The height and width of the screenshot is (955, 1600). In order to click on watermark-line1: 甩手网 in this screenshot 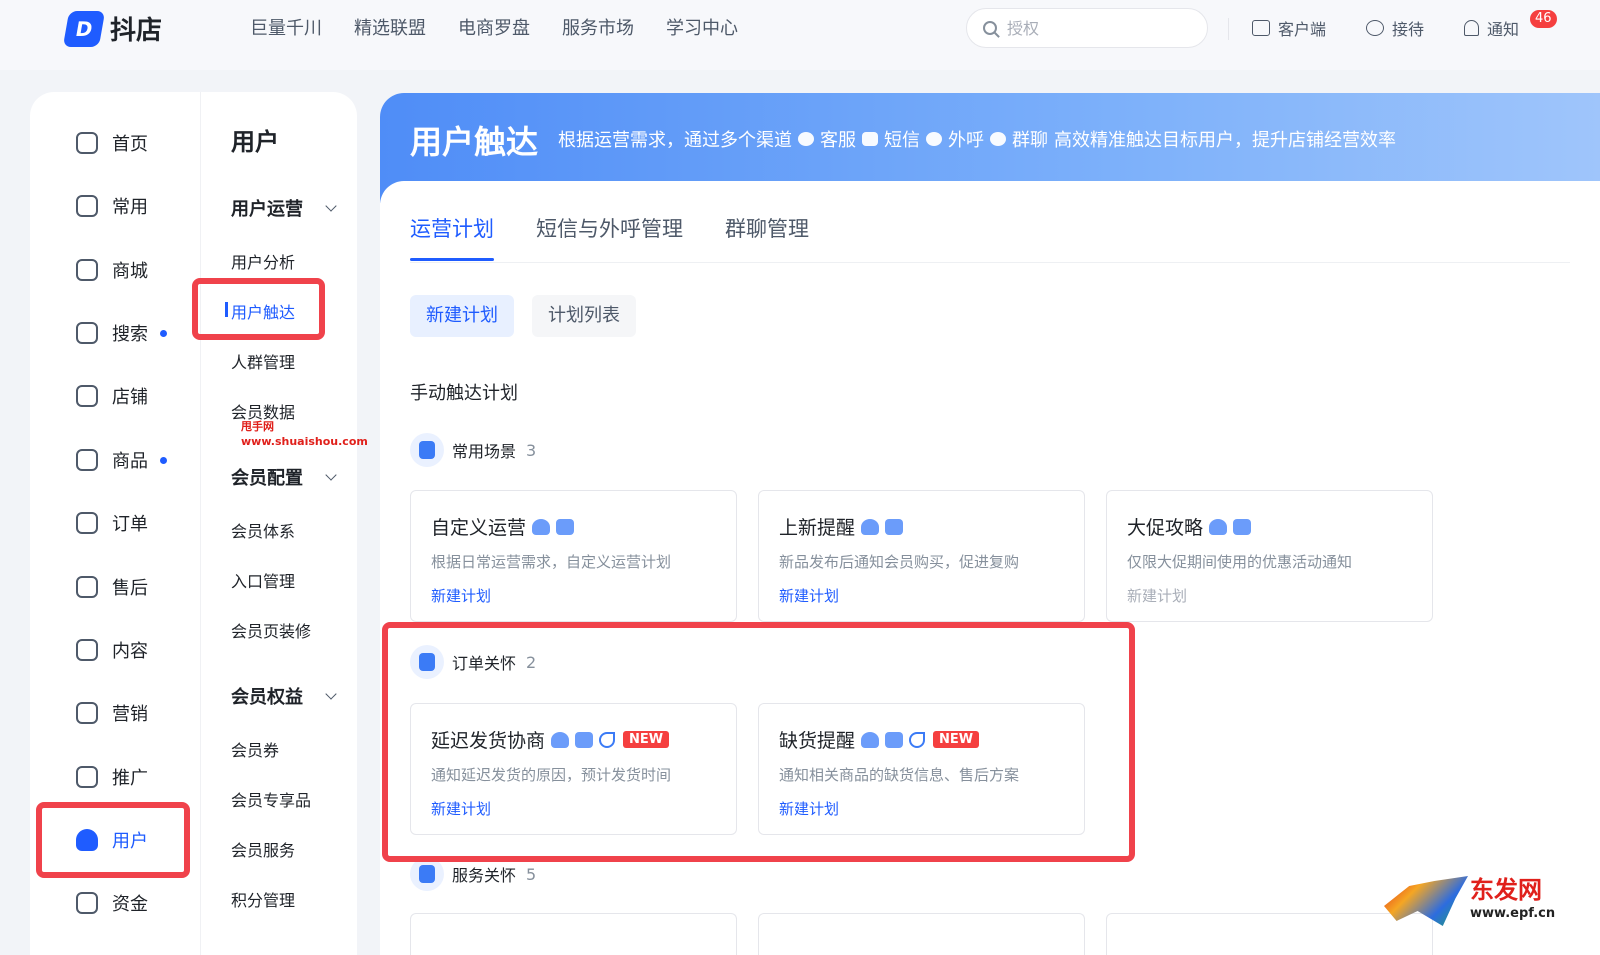, I will do `click(257, 426)`.